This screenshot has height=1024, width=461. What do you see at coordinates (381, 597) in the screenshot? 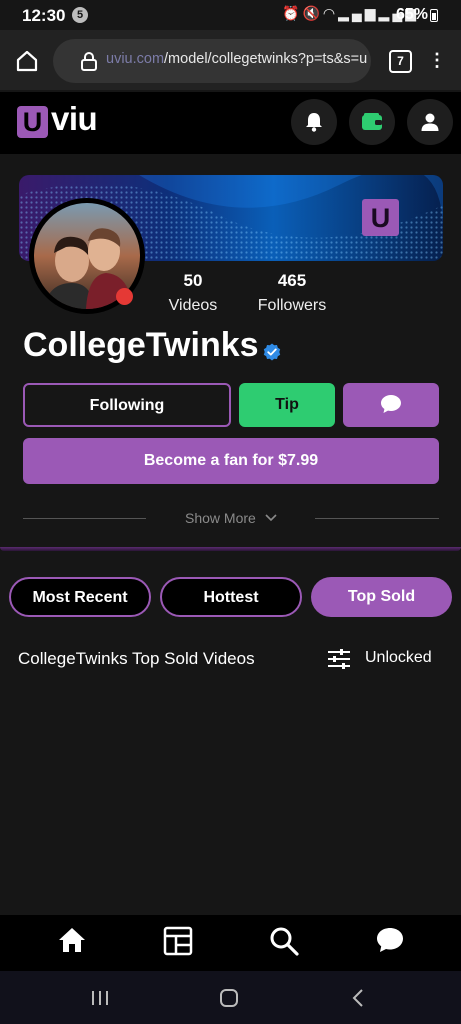
I see `tab-top-sold: Top Sold` at bounding box center [381, 597].